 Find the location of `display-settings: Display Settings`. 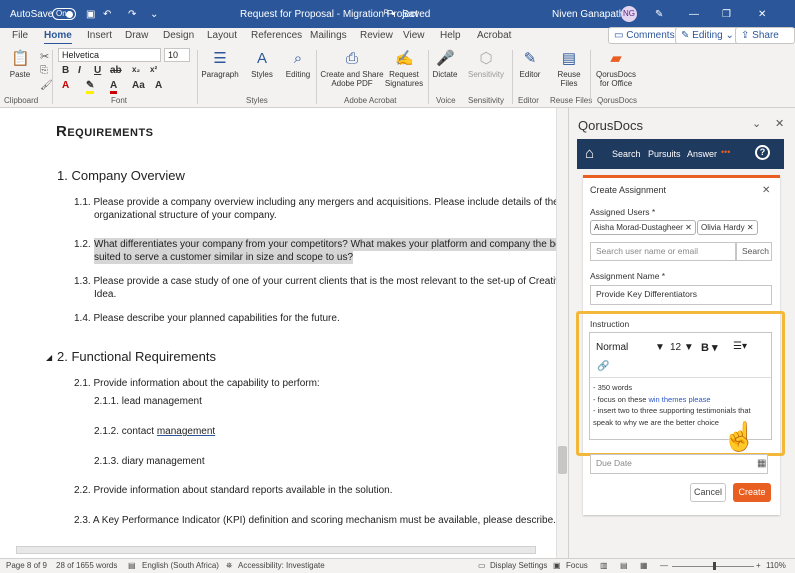

display-settings: Display Settings is located at coordinates (518, 565).